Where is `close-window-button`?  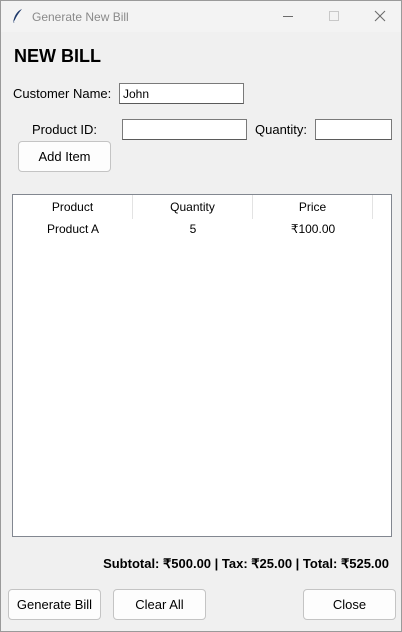
close-window-button is located at coordinates (379, 16).